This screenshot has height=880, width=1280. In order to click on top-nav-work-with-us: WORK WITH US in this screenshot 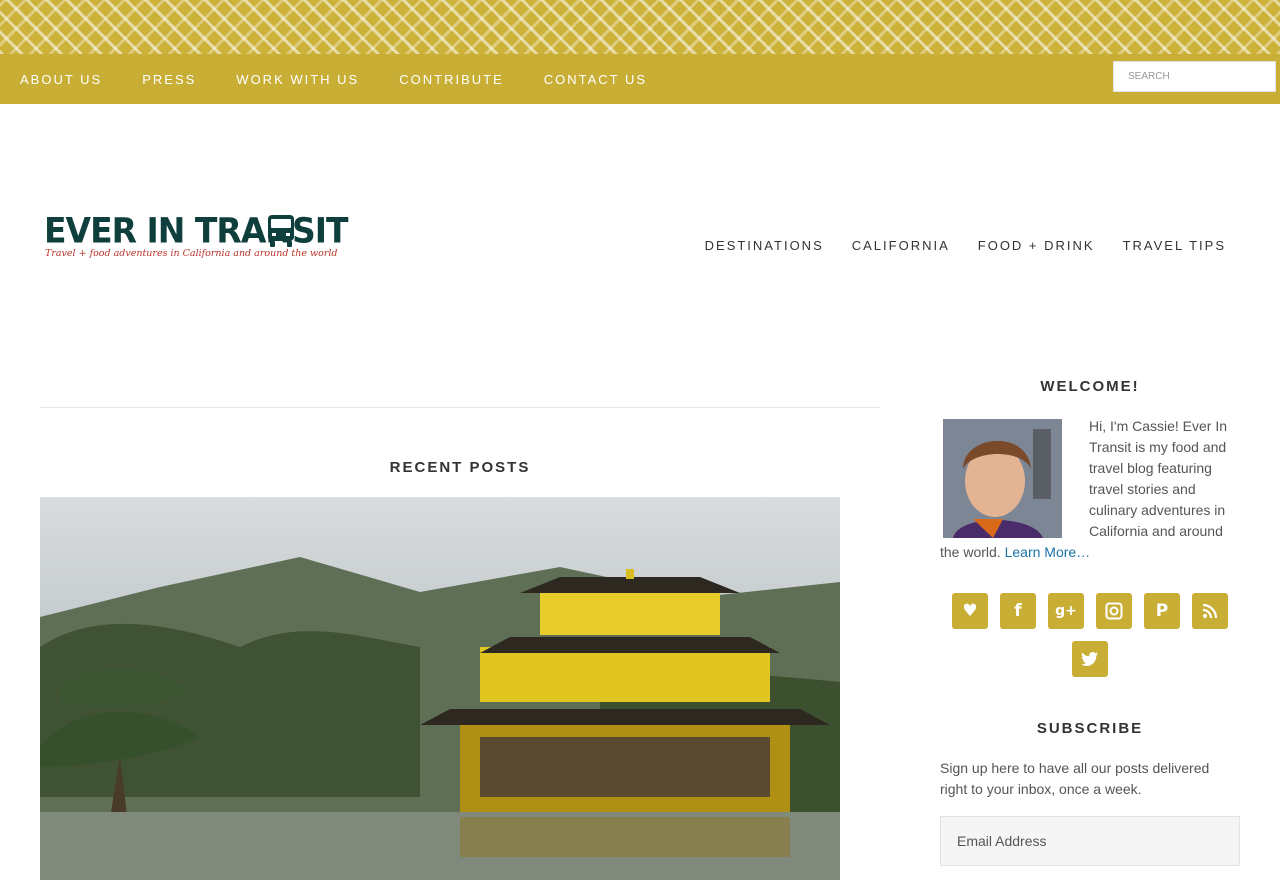, I will do `click(297, 79)`.